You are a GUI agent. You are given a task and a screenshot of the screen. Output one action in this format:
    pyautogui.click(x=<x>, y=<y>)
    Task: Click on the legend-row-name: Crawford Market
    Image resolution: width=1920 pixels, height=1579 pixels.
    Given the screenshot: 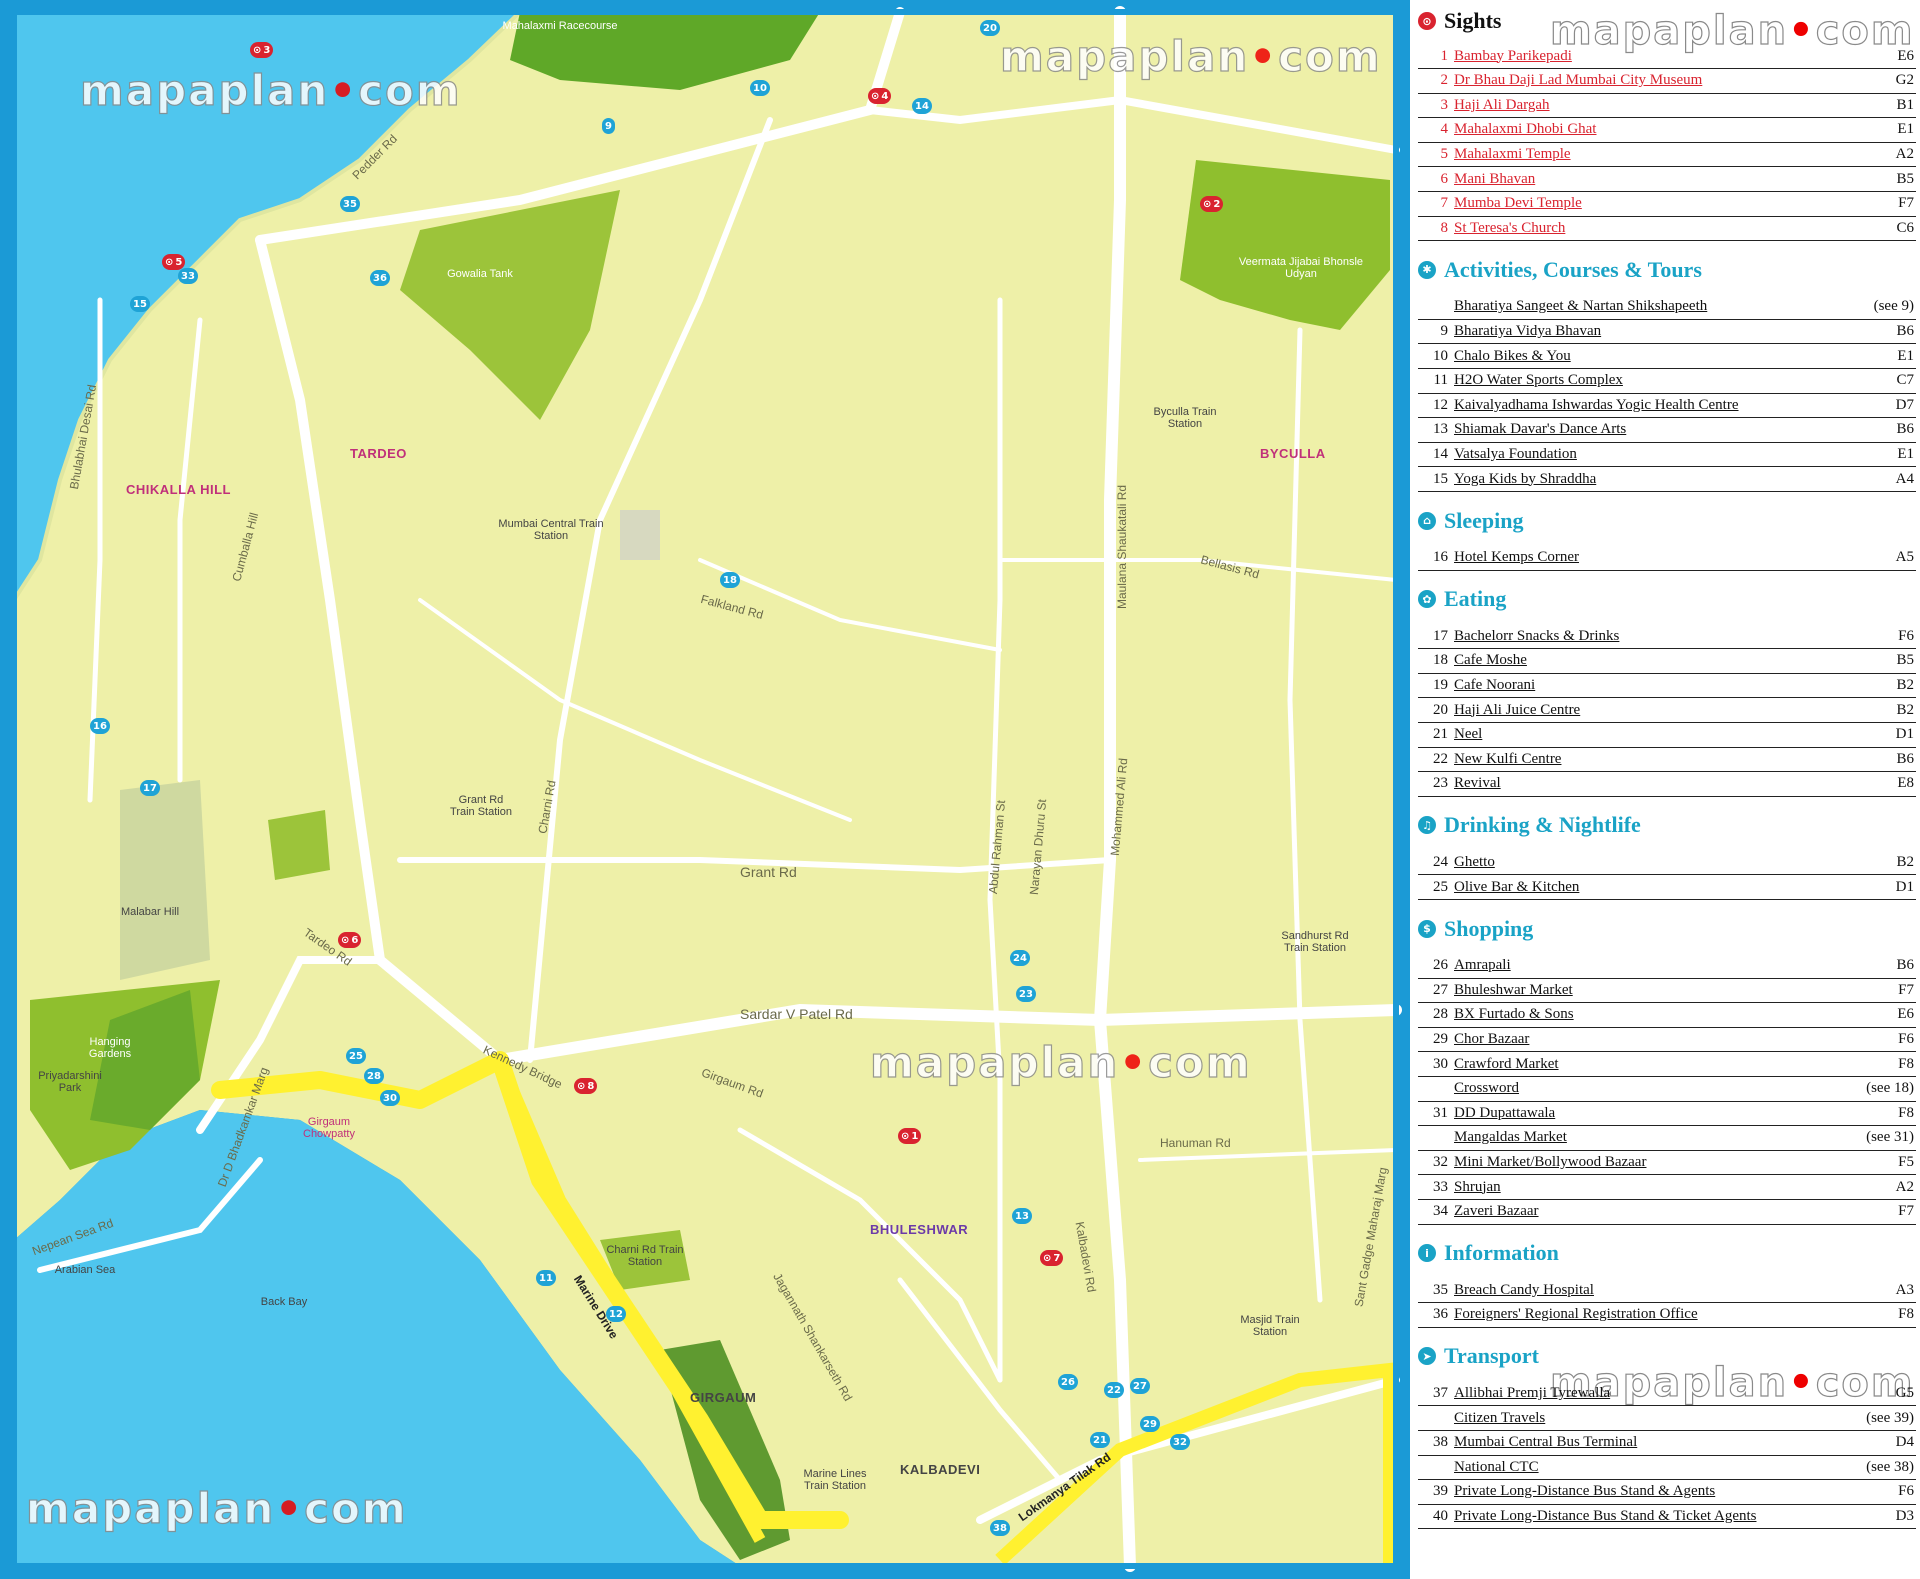 What is the action you would take?
    pyautogui.click(x=1676, y=1064)
    